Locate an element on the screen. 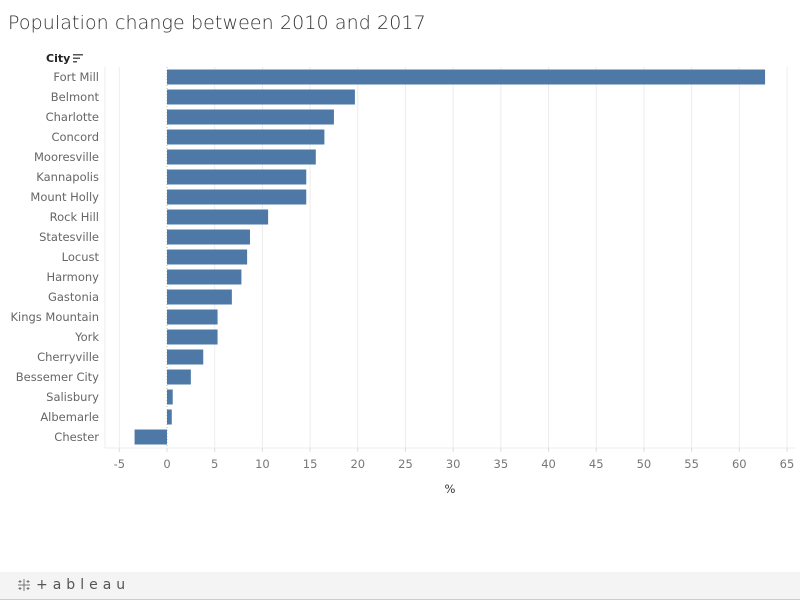  category-label: Cherryville is located at coordinates (68, 357).